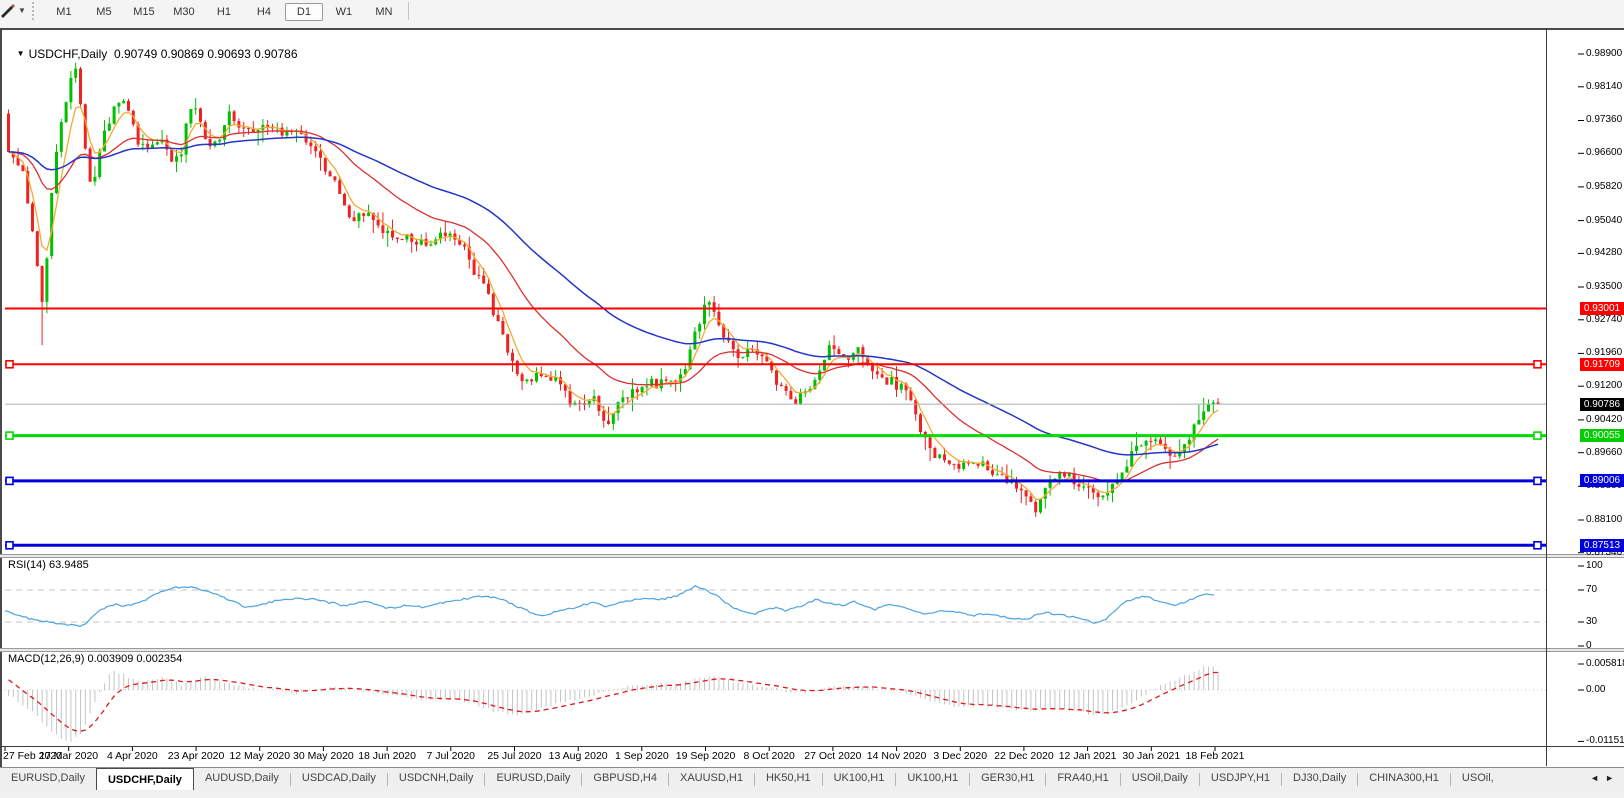  What do you see at coordinates (1604, 120) in the screenshot?
I see `price-axis-label: 0.97360` at bounding box center [1604, 120].